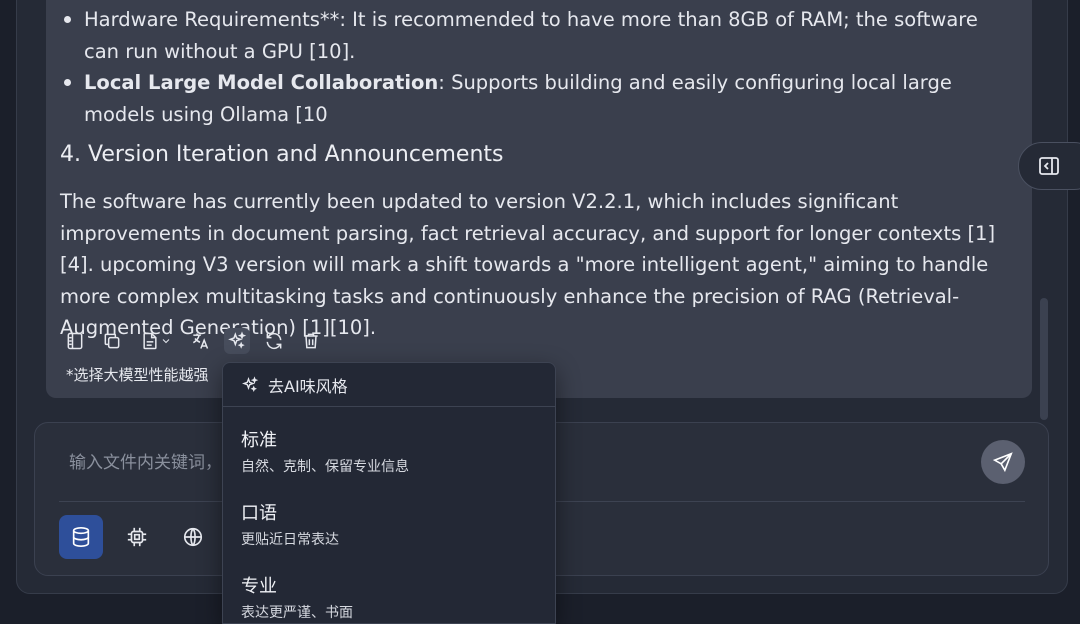 This screenshot has height=624, width=1080. I want to click on export-menu-button, so click(156, 341).